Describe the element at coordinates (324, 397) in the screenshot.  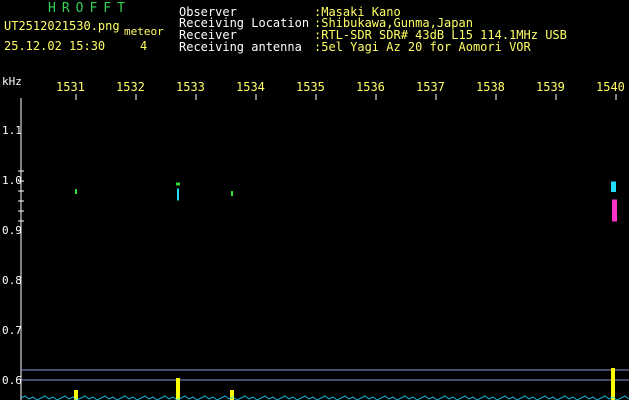
I see `signal-trace` at that location.